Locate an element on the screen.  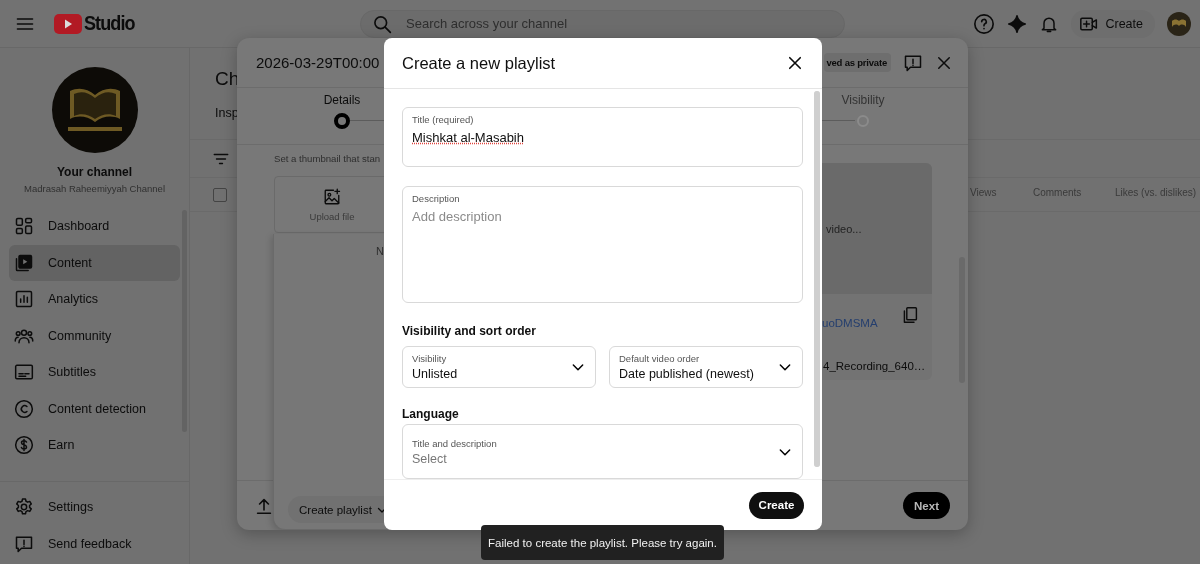
image-plus-icon is located at coordinates (332, 196).